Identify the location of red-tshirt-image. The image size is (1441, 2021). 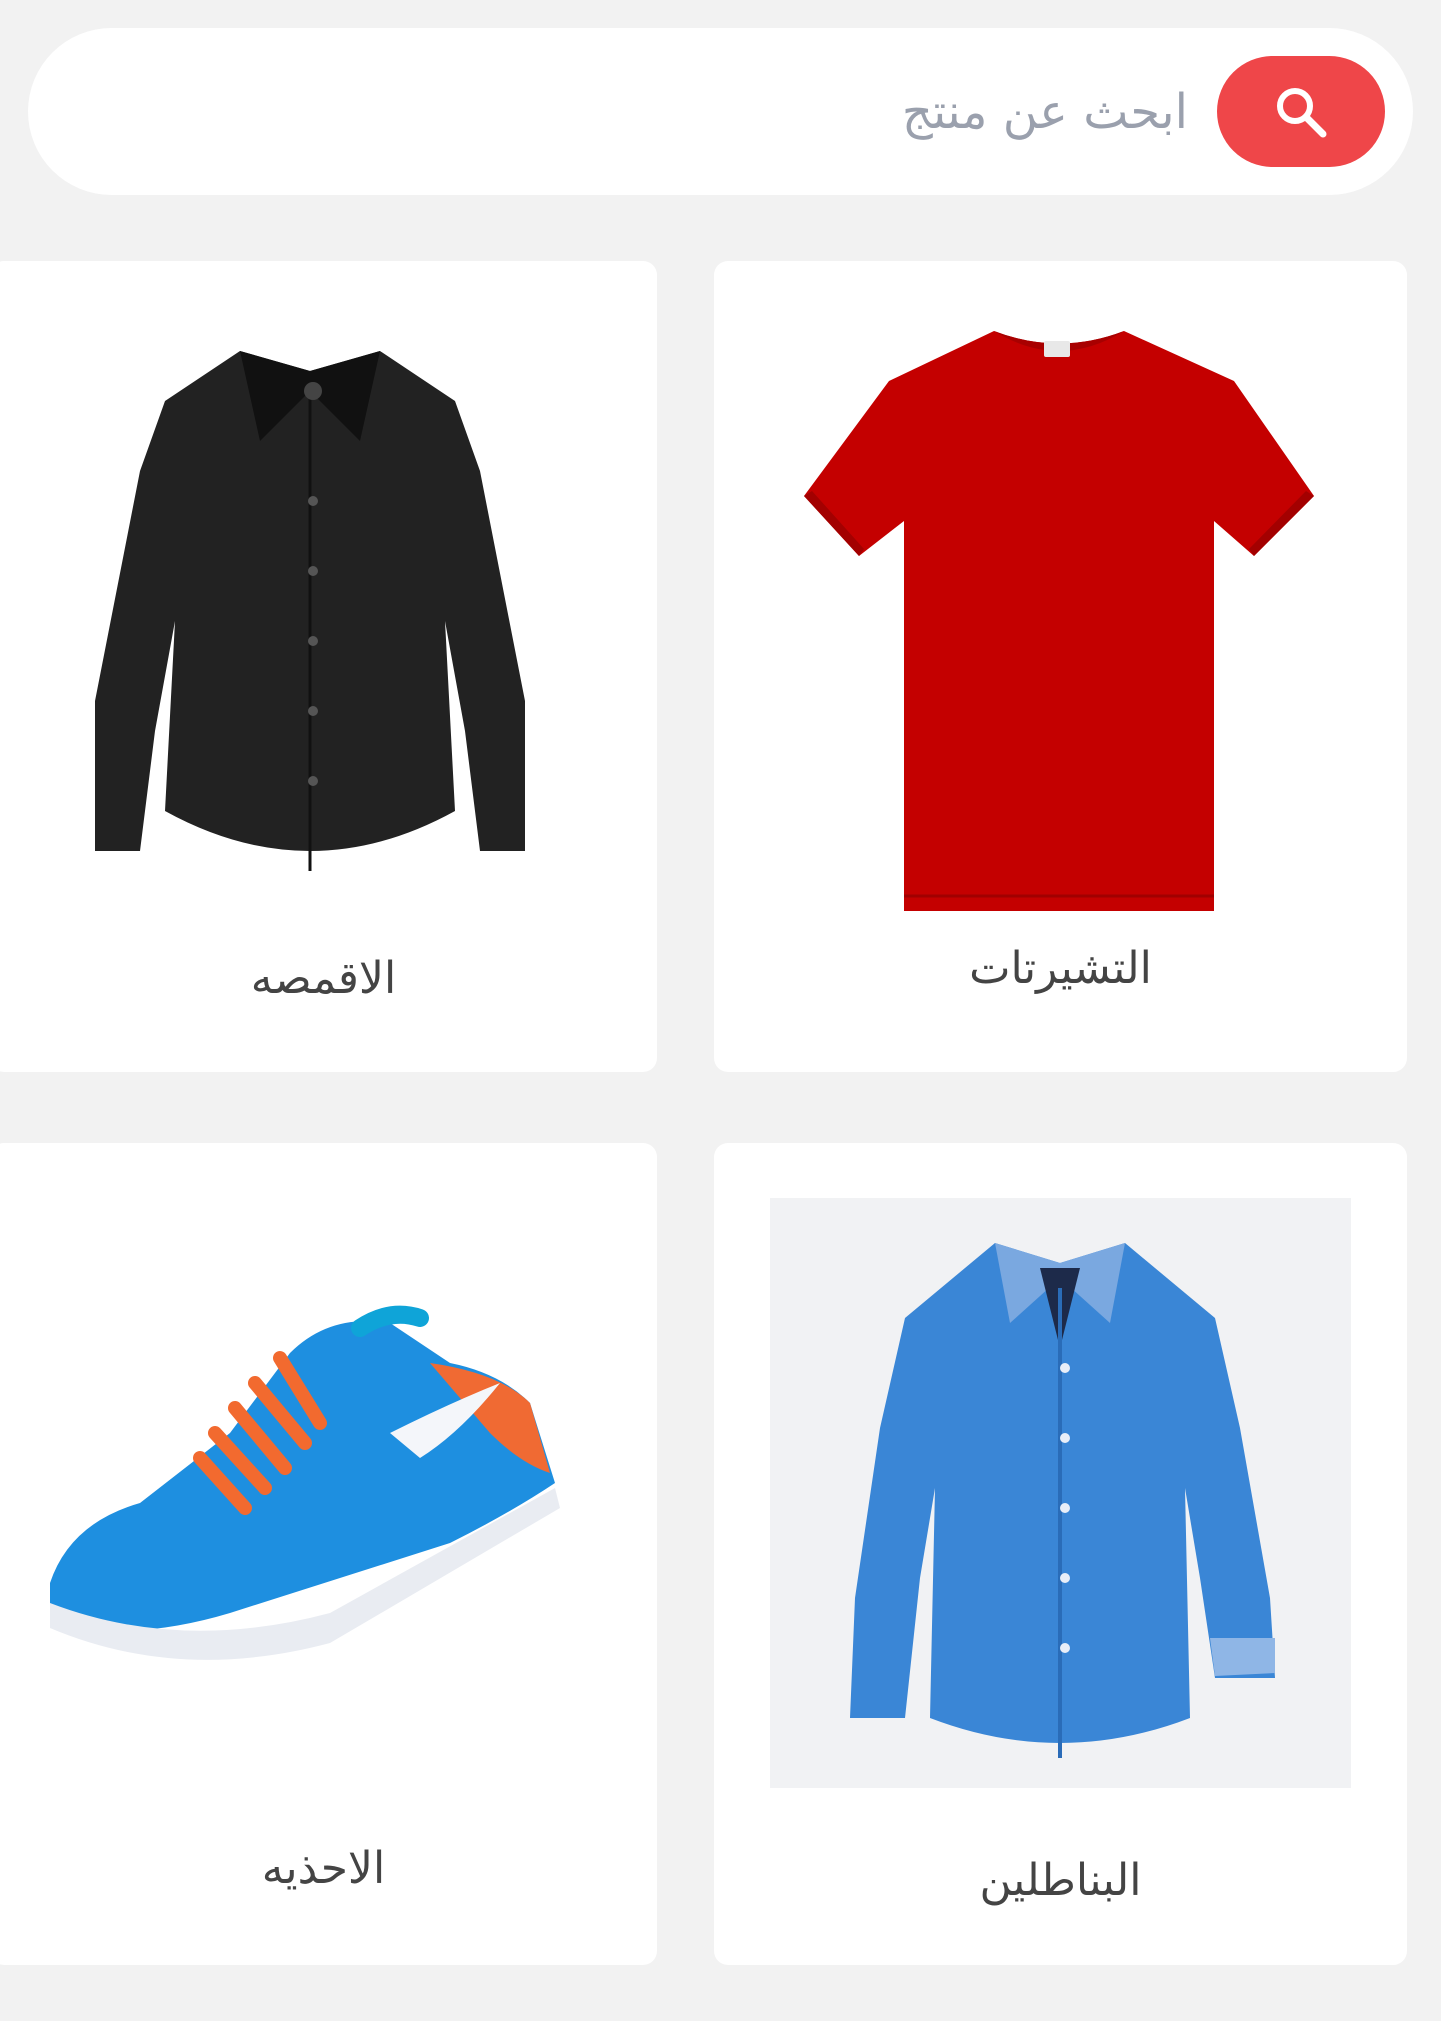
(1059, 621).